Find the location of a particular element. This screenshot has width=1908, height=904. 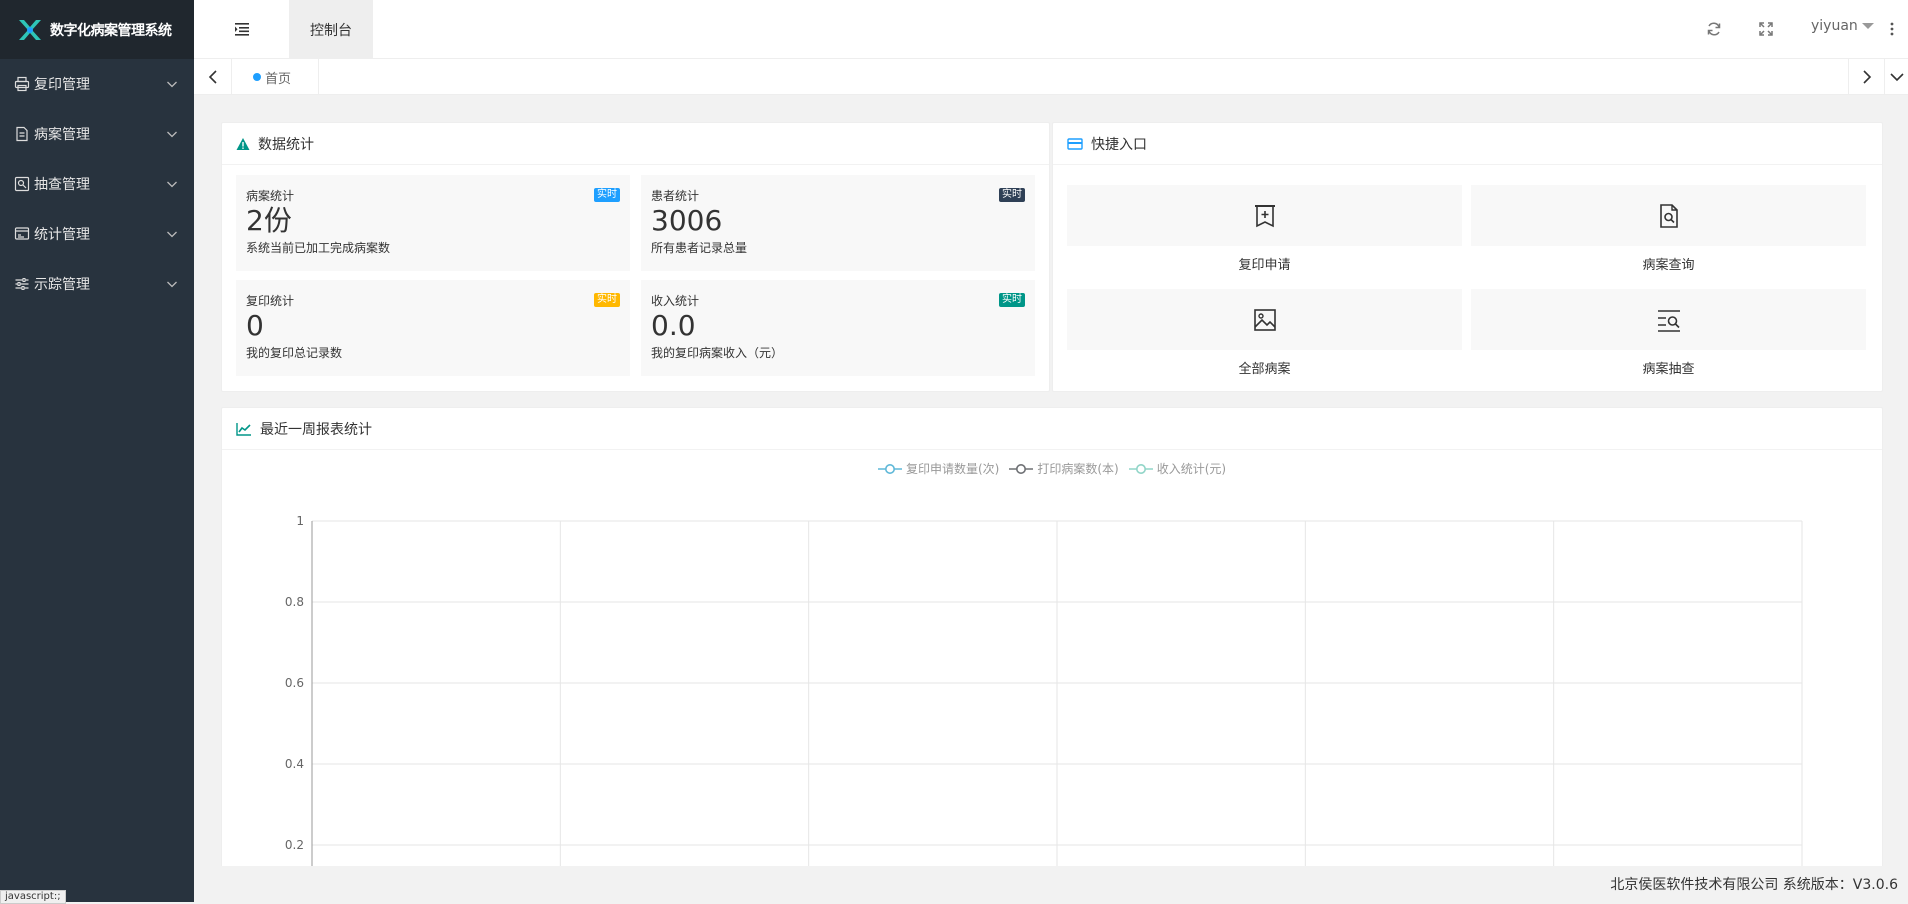

quick-entry-label: 复印申请 is located at coordinates (1264, 265).